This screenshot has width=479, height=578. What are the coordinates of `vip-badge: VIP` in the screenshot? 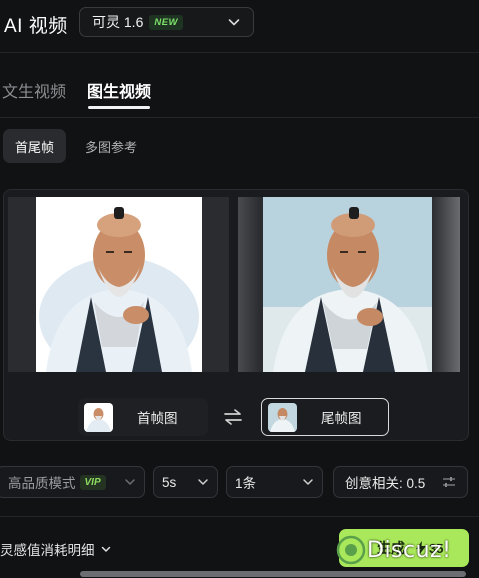 It's located at (92, 482).